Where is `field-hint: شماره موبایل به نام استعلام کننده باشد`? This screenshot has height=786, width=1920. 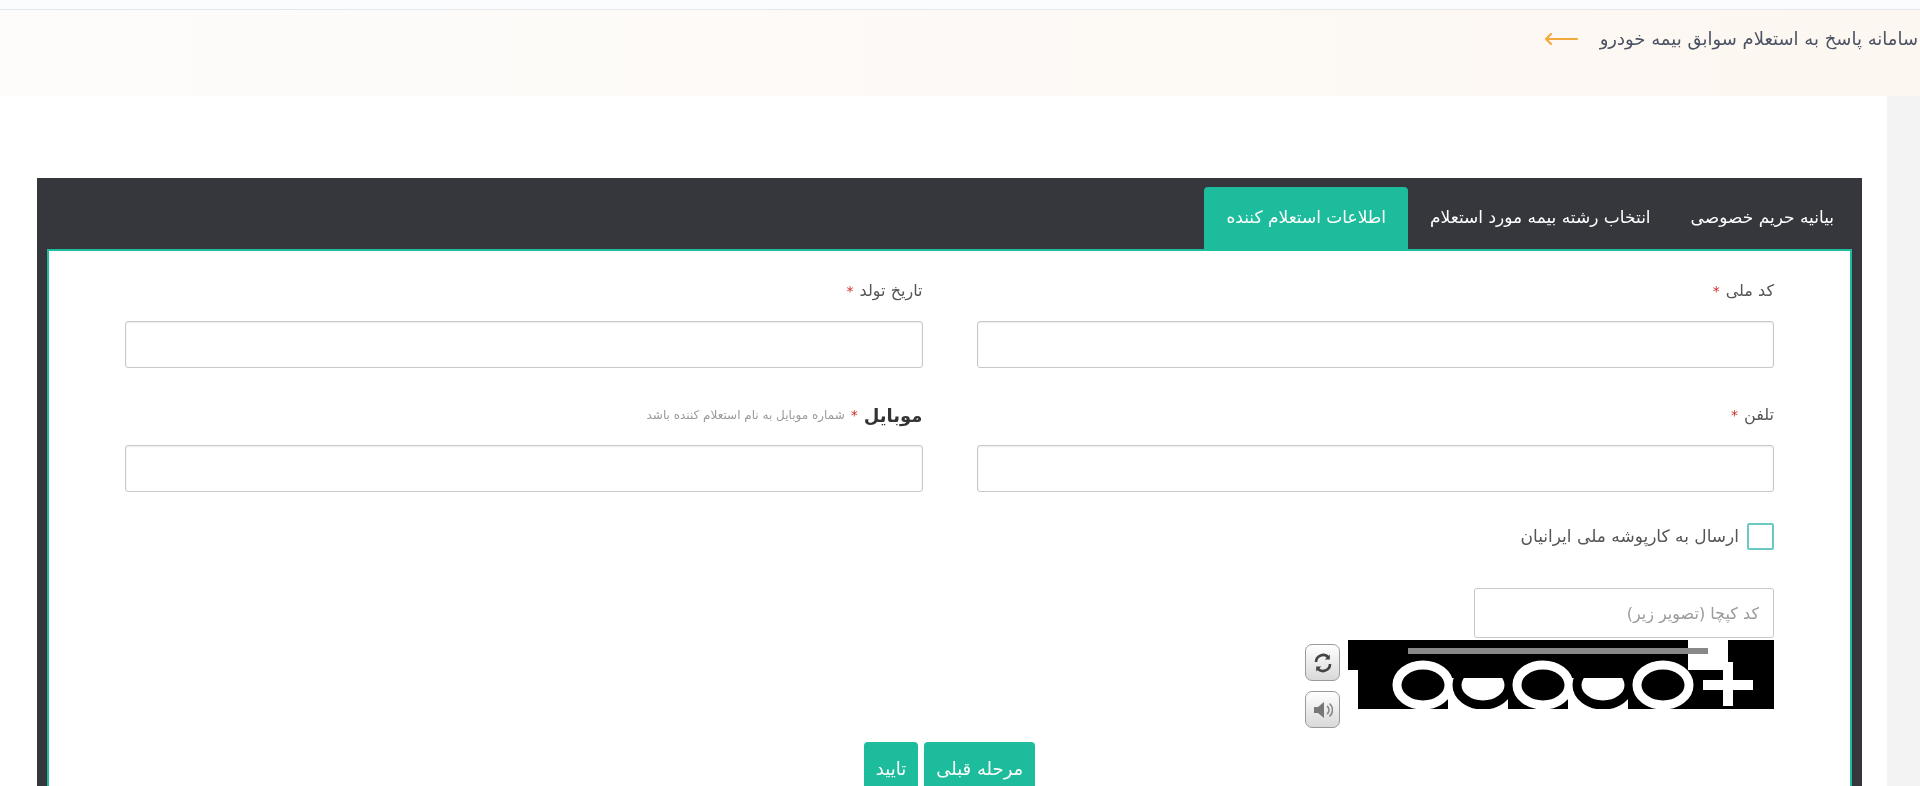 field-hint: شماره موبایل به نام استعلام کننده باشد is located at coordinates (745, 415).